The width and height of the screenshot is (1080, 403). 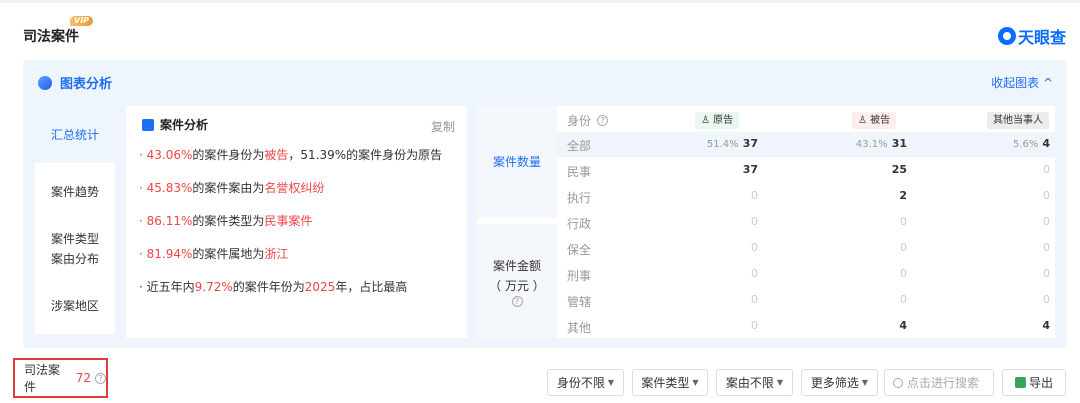 I want to click on col-others: 其他当事人, so click(x=1018, y=120).